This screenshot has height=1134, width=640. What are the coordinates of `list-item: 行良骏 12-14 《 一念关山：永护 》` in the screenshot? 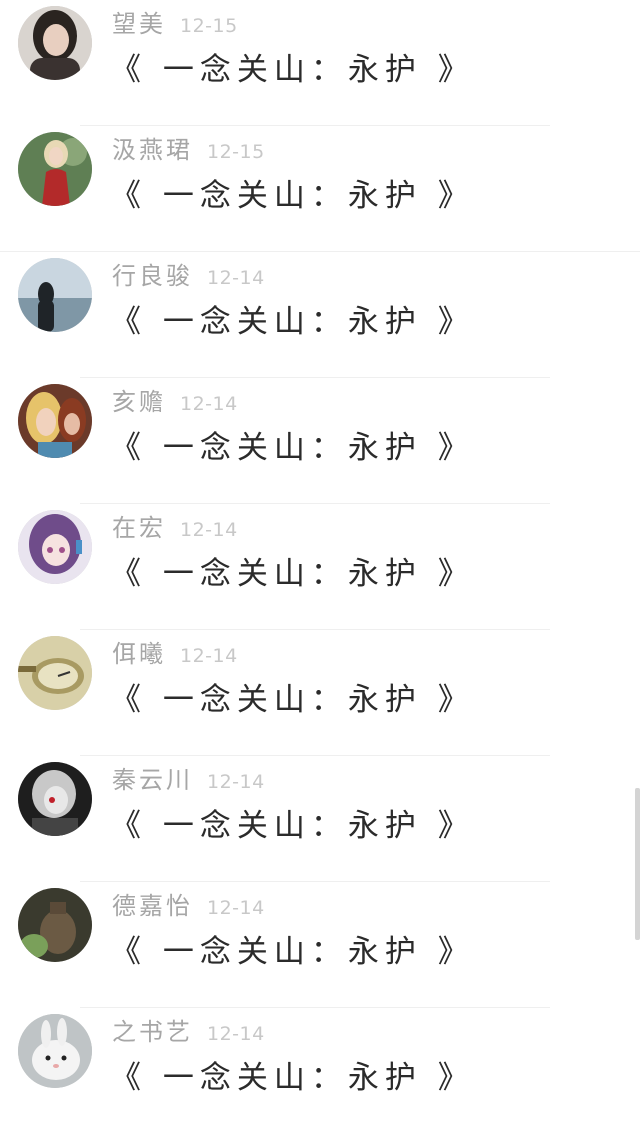 It's located at (320, 315).